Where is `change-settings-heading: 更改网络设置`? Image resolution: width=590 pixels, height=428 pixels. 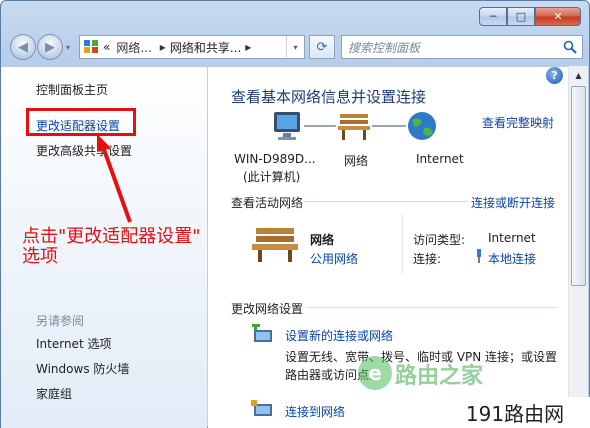 change-settings-heading: 更改网络设置 is located at coordinates (267, 309).